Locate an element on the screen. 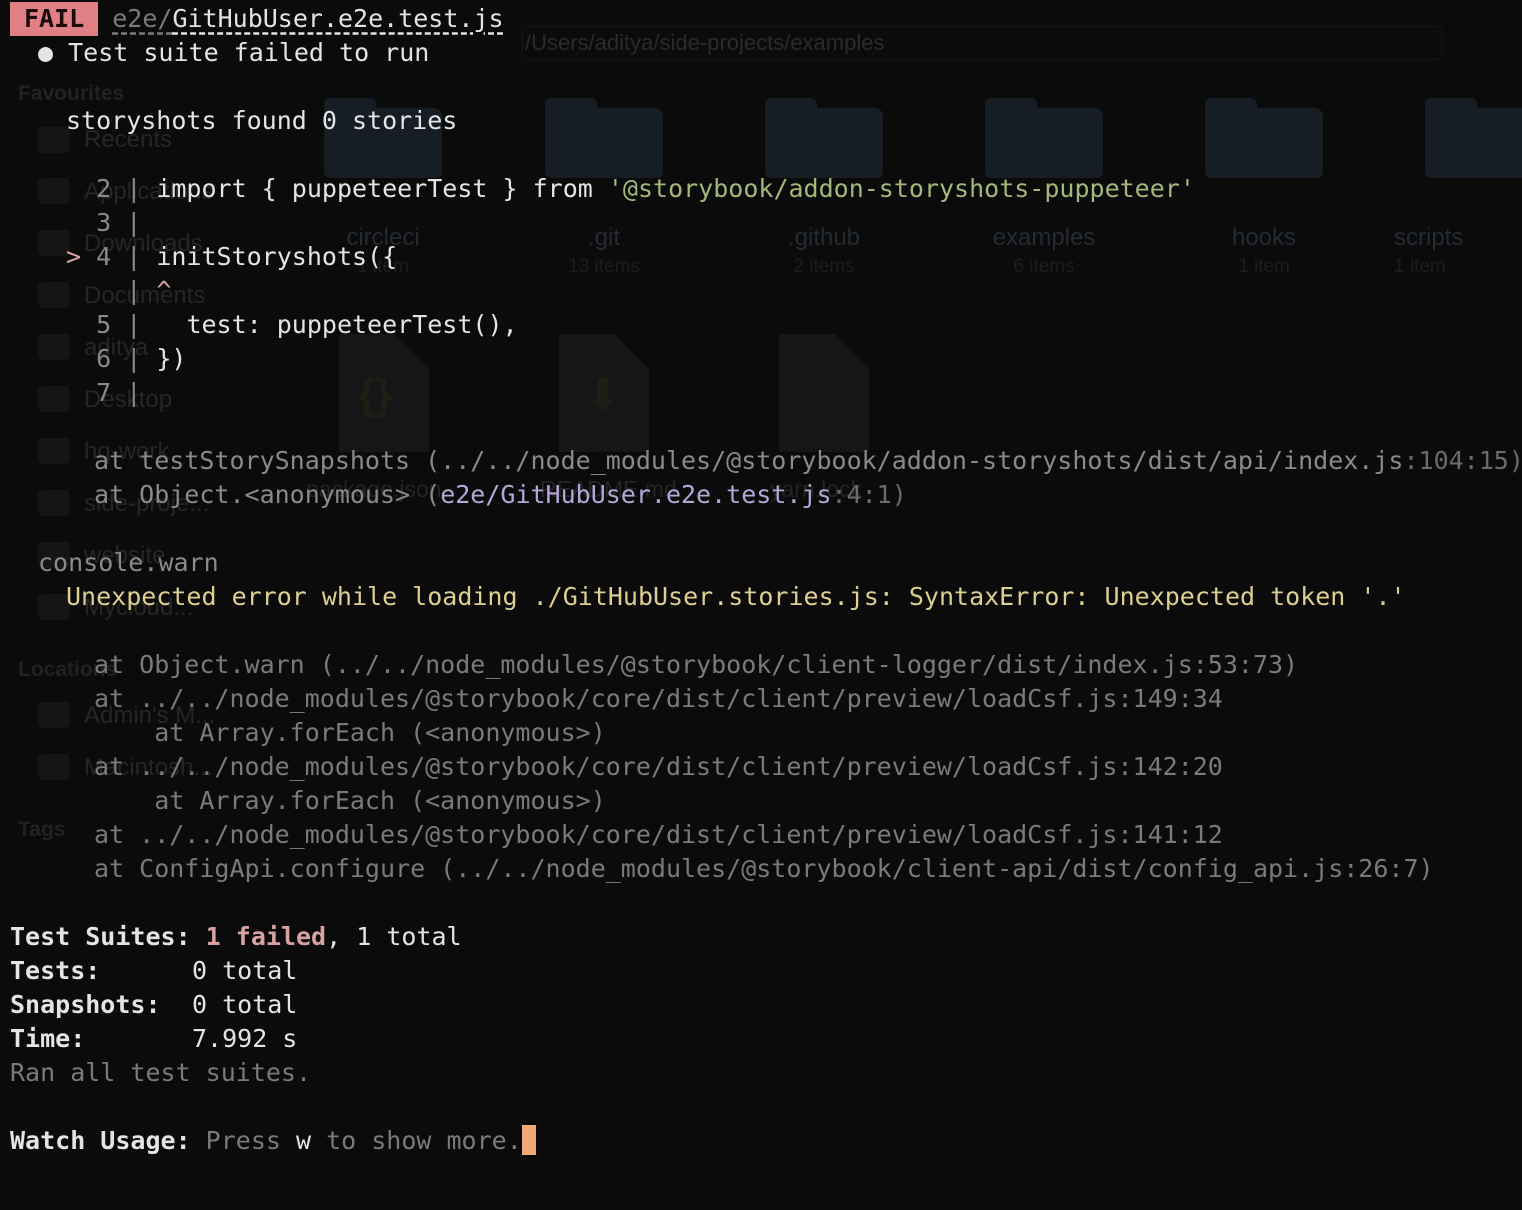 The image size is (1522, 1210). code-line: 3 | is located at coordinates (119, 222).